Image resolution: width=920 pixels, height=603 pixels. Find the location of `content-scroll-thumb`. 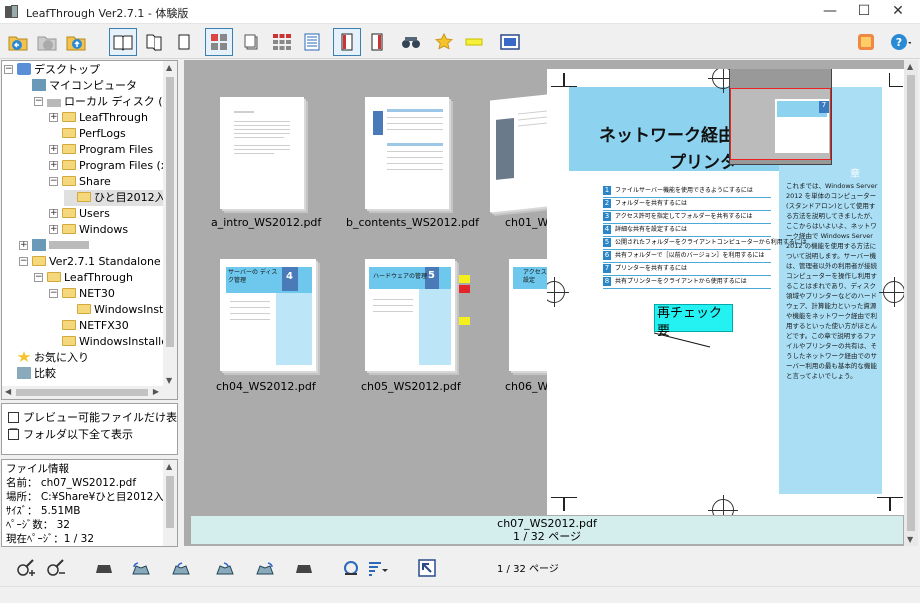

content-scroll-thumb is located at coordinates (911, 303).